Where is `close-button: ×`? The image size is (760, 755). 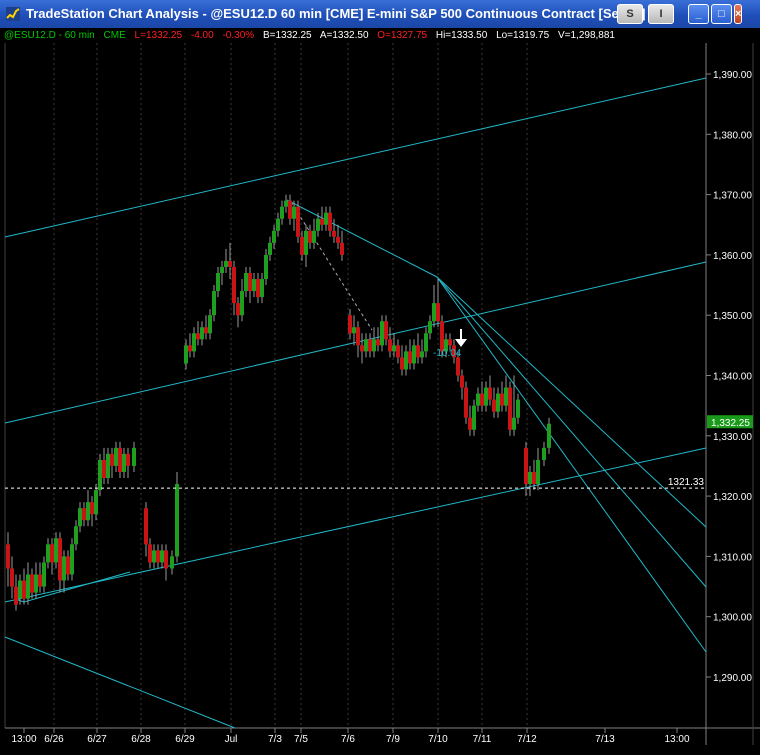 close-button: × is located at coordinates (738, 14).